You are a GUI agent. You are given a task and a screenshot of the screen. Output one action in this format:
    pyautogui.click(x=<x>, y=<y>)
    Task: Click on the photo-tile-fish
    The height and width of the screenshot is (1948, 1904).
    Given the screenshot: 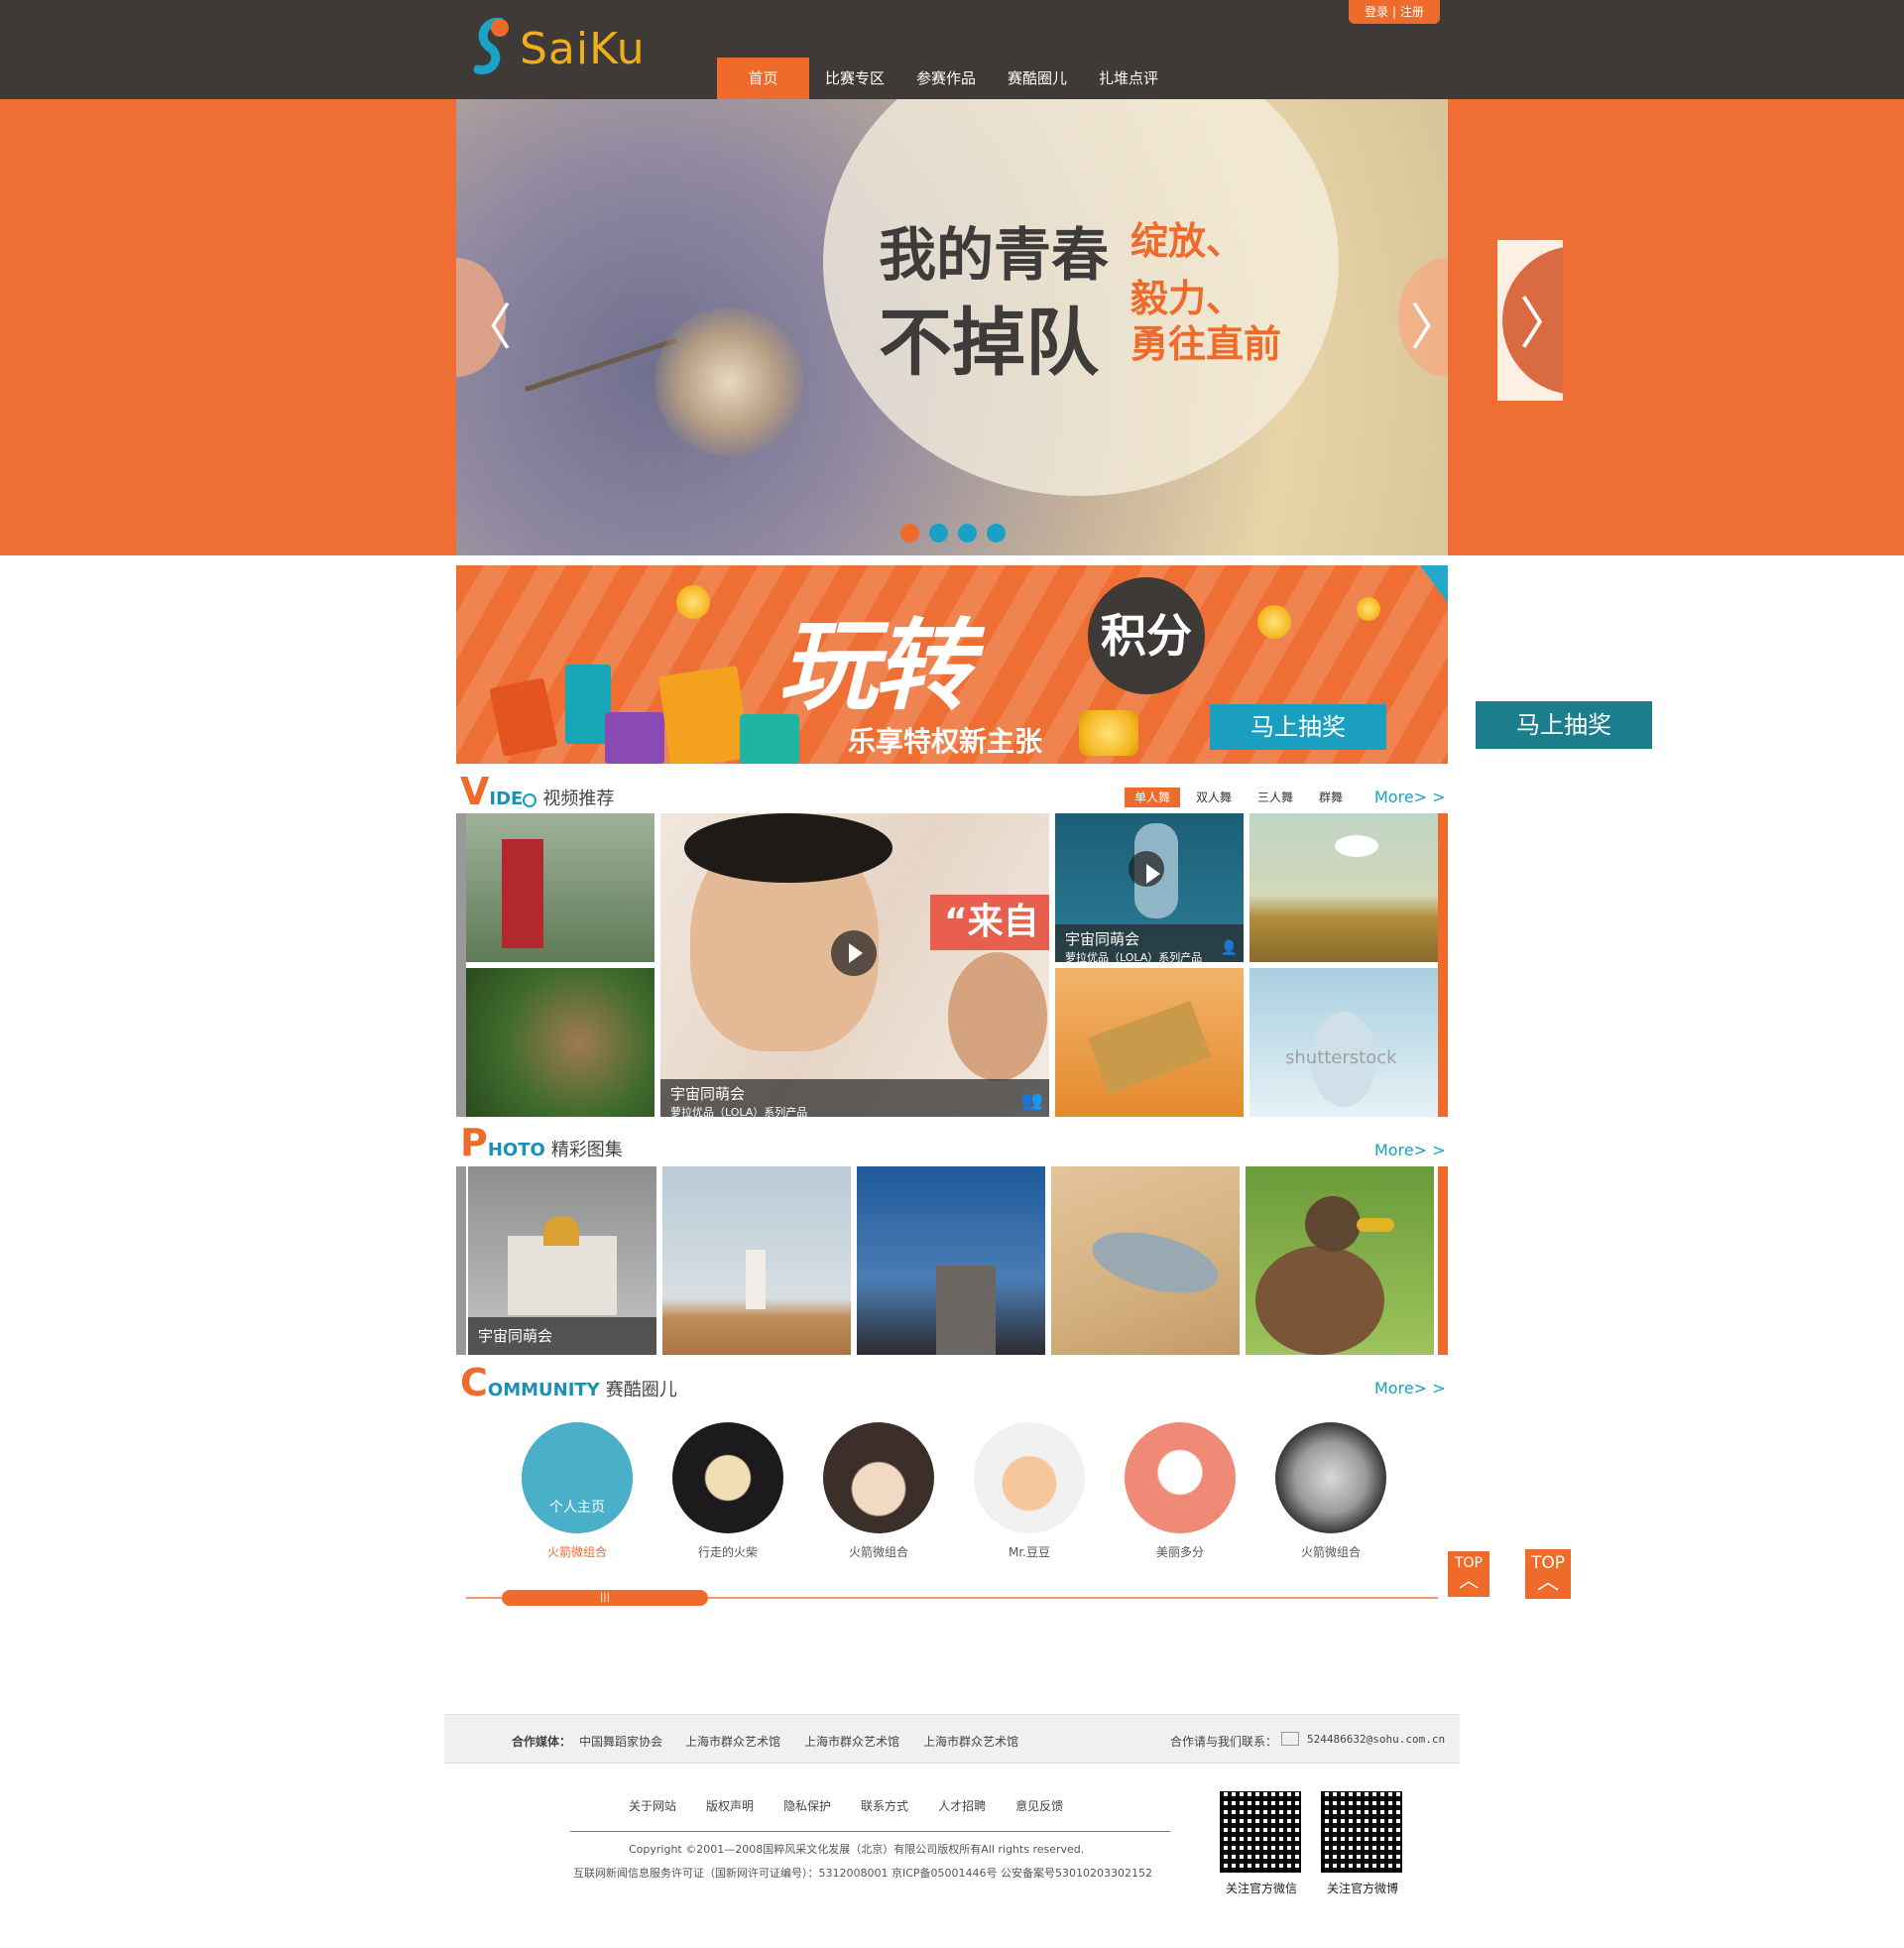 What is the action you would take?
    pyautogui.click(x=1145, y=1260)
    